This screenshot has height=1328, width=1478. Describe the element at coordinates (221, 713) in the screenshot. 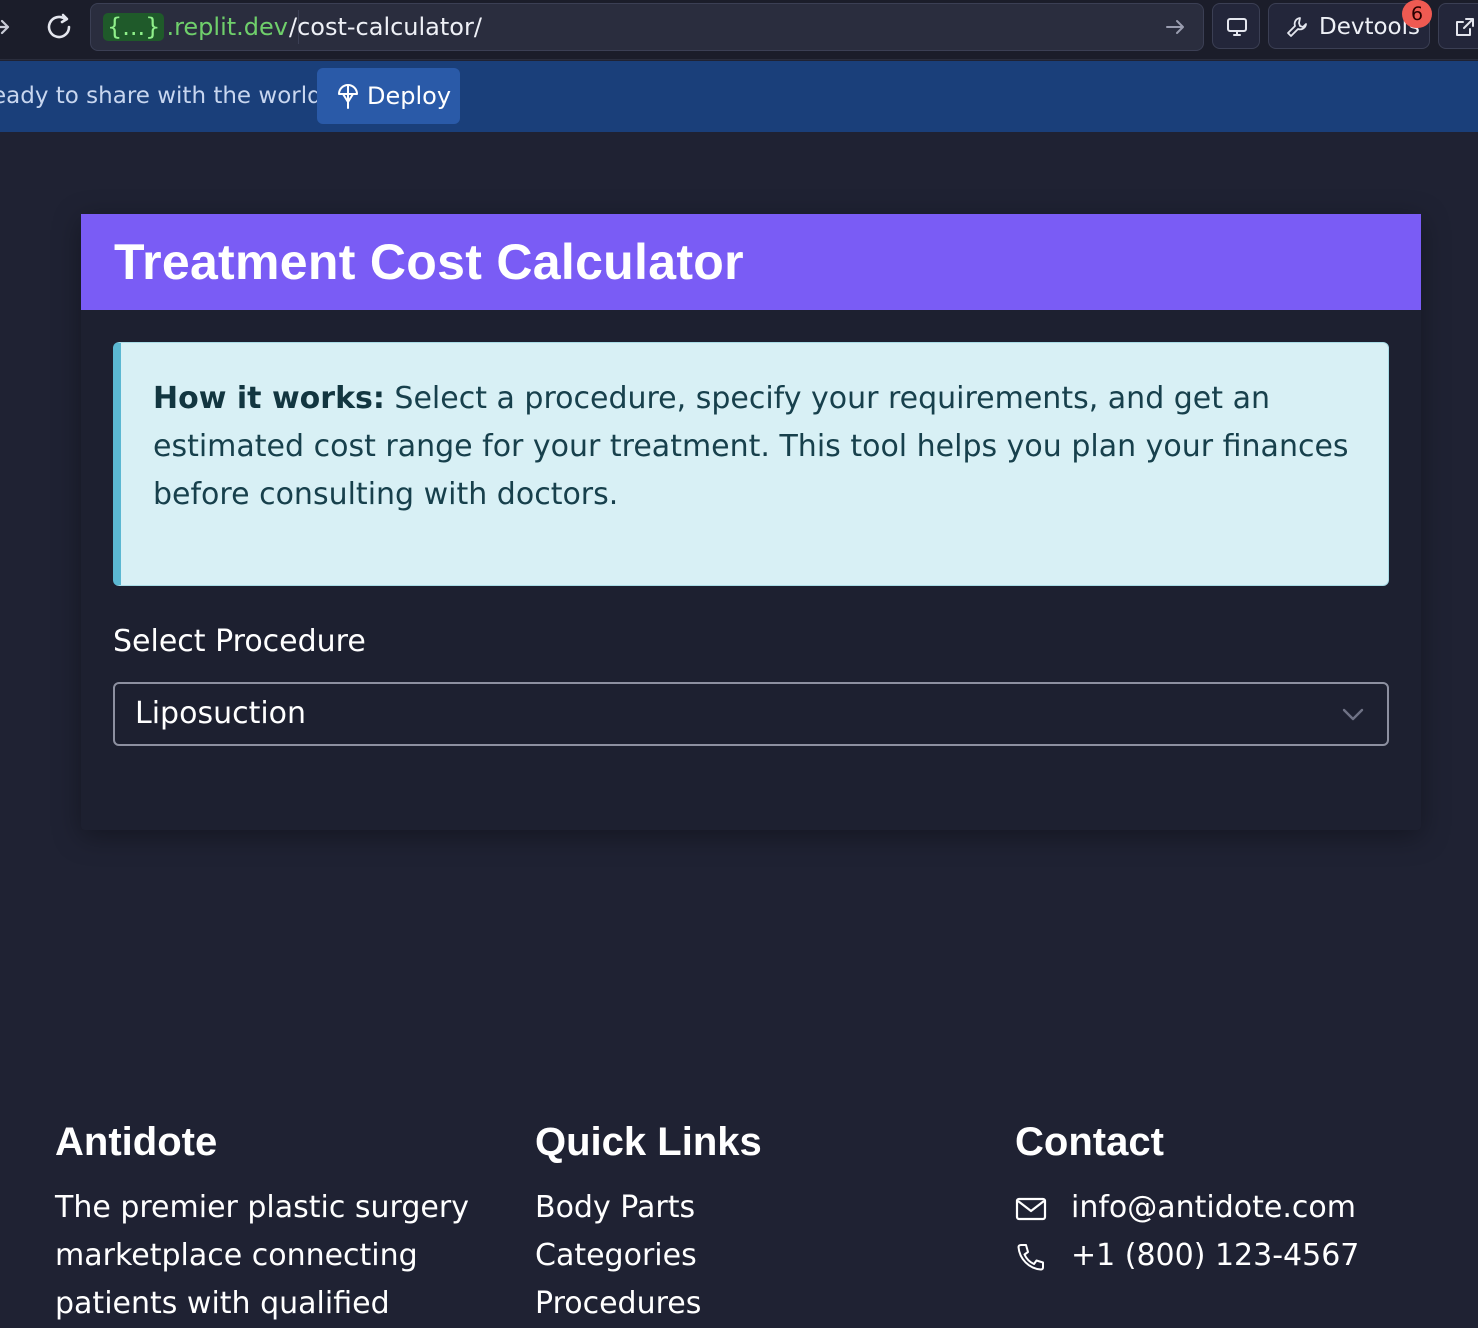

I see `procedure-select-value: Liposuction` at that location.